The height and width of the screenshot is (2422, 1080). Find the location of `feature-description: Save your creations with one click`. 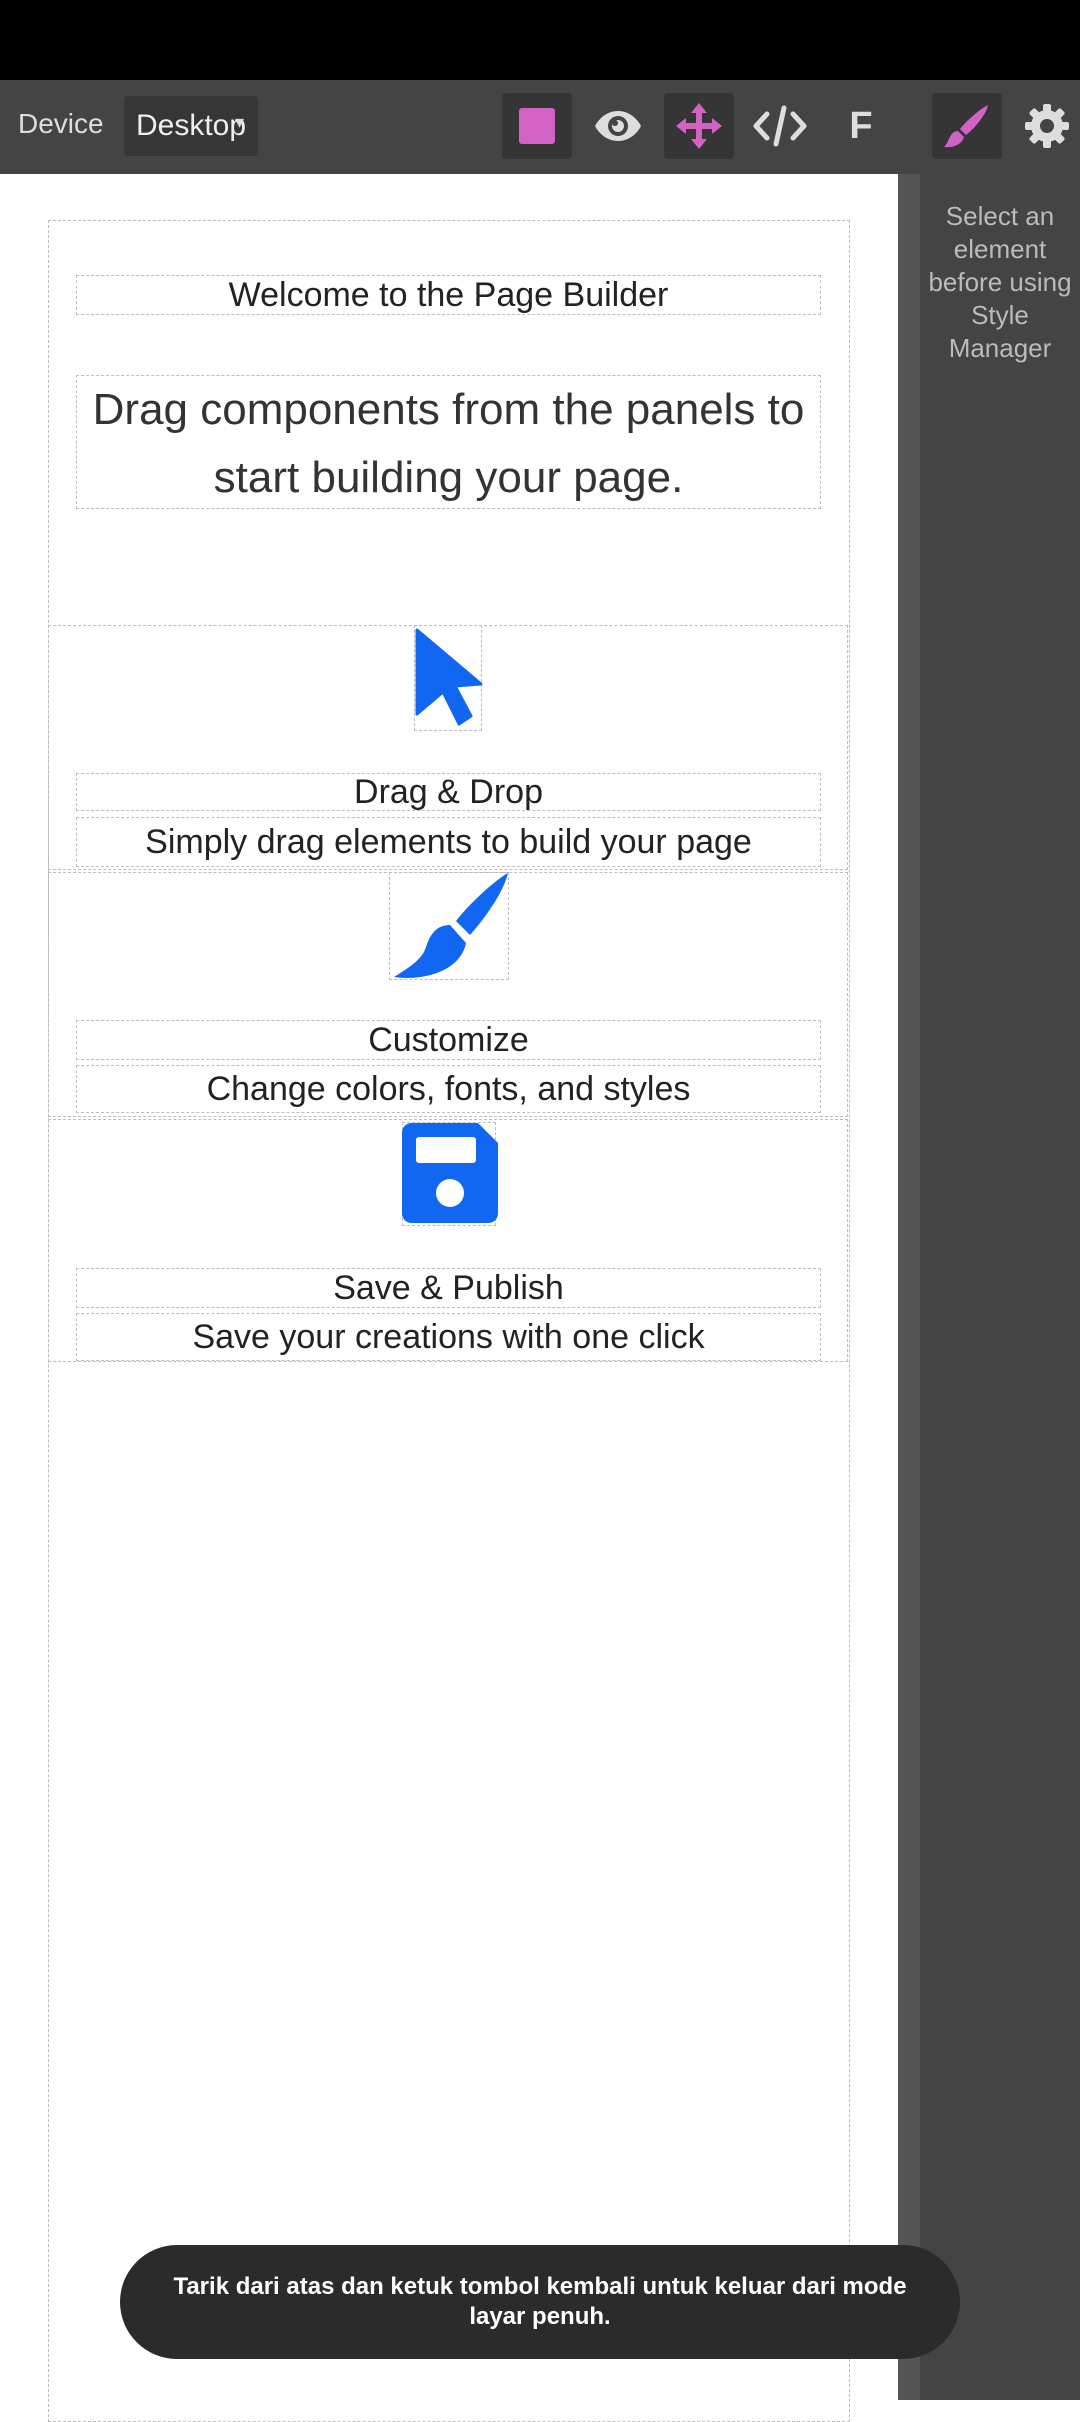

feature-description: Save your creations with one click is located at coordinates (448, 1337).